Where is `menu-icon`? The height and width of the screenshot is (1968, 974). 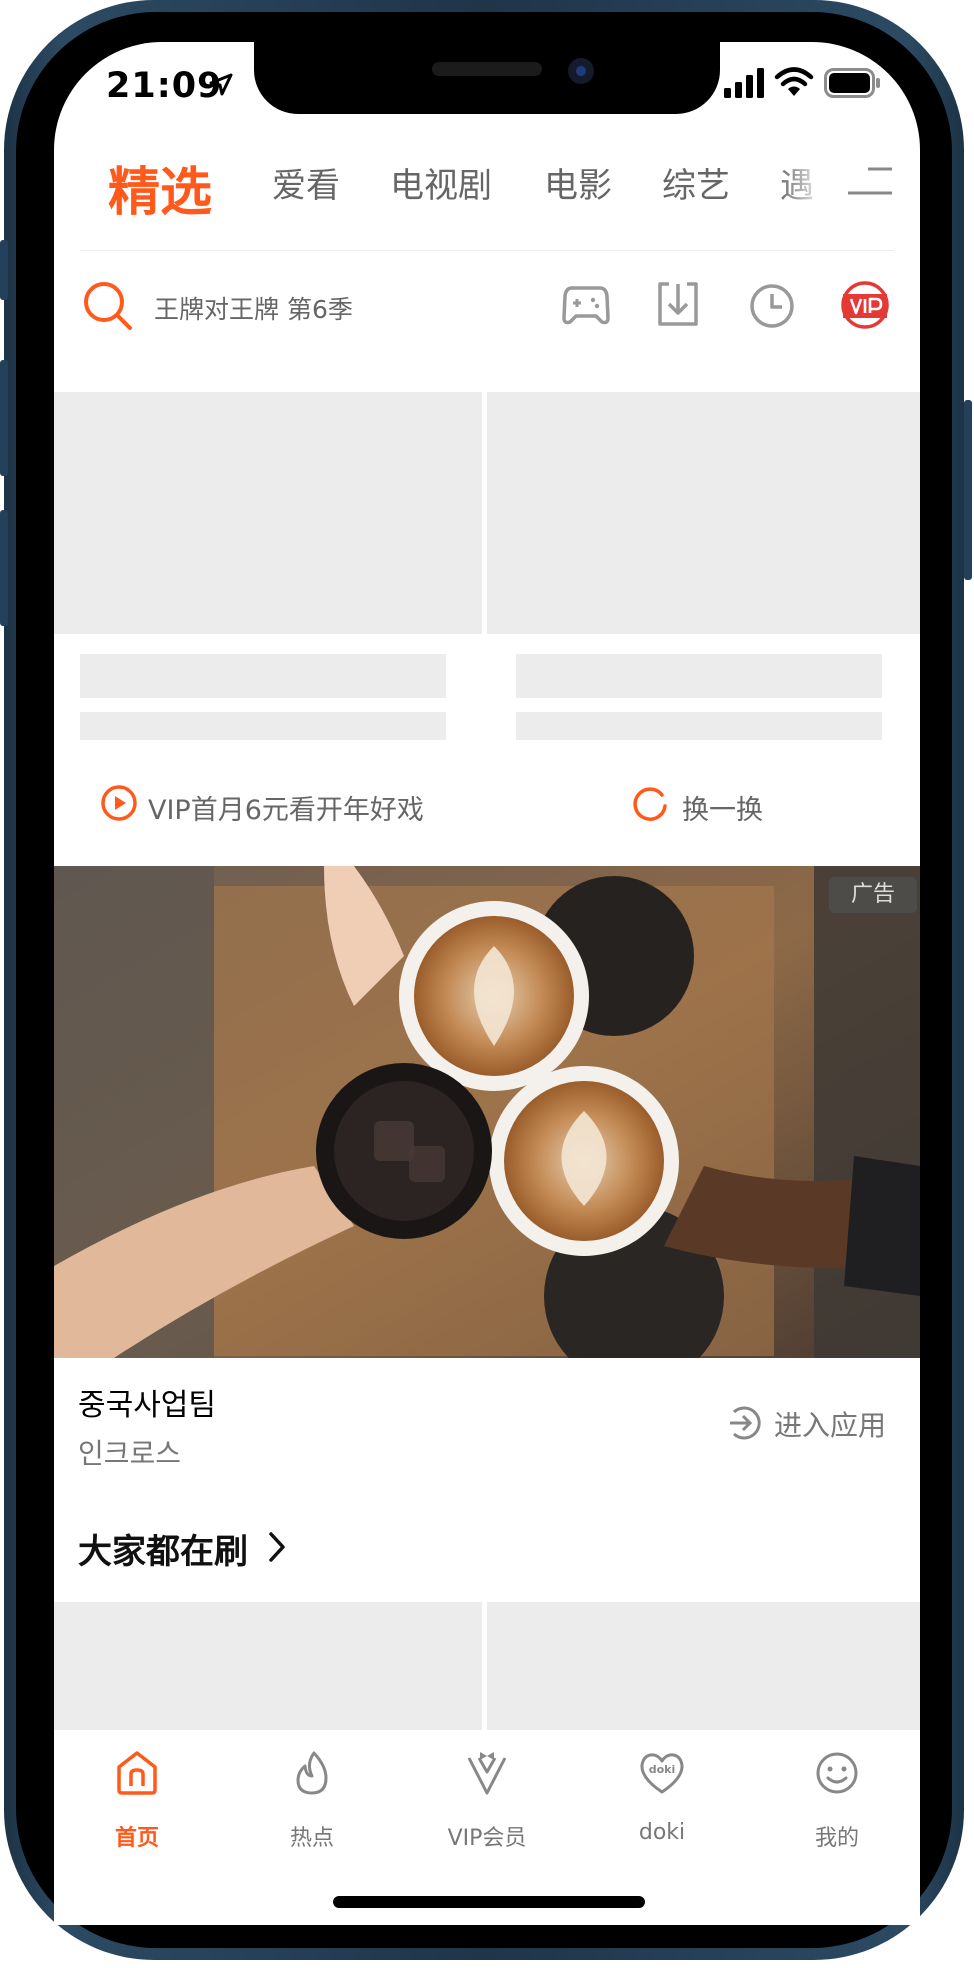 menu-icon is located at coordinates (870, 181).